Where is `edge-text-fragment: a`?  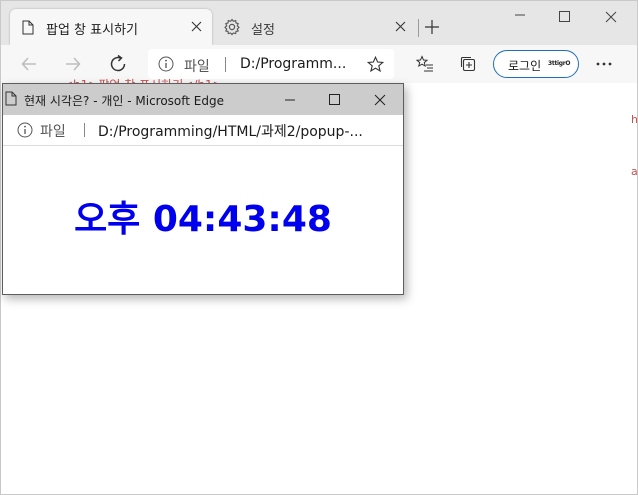 edge-text-fragment: a is located at coordinates (634, 170).